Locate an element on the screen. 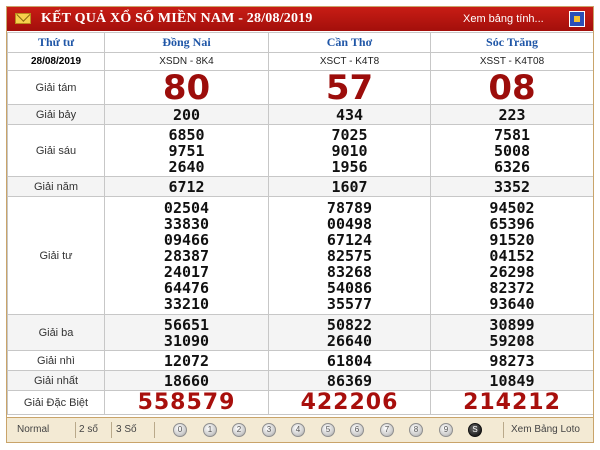 This screenshot has width=600, height=450. digit-filter-button: 1 is located at coordinates (210, 430).